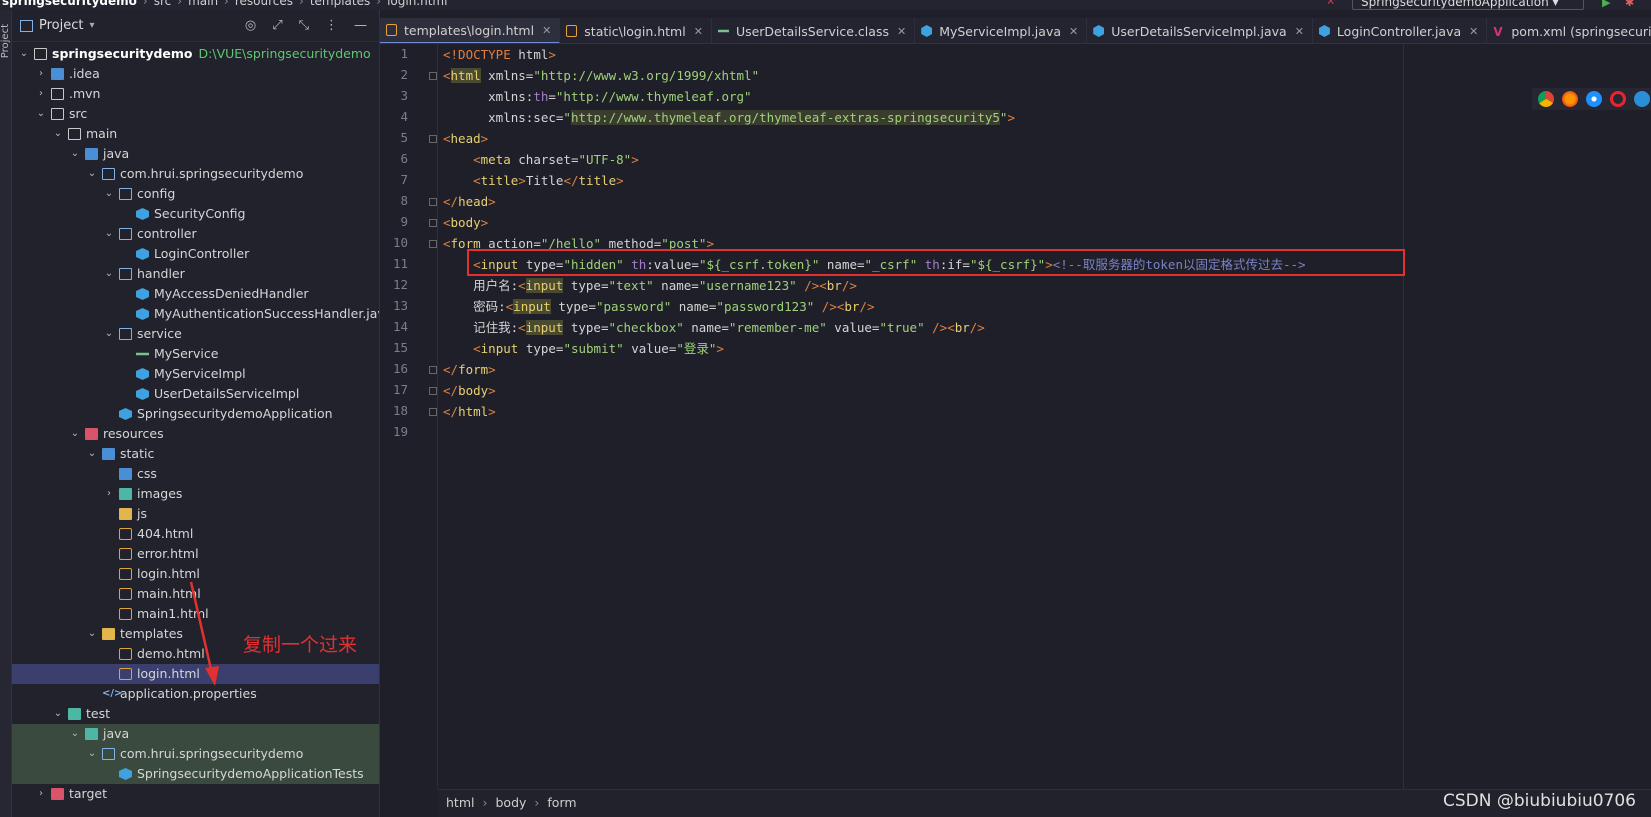  Describe the element at coordinates (394, 200) in the screenshot. I see `line-number: 8` at that location.